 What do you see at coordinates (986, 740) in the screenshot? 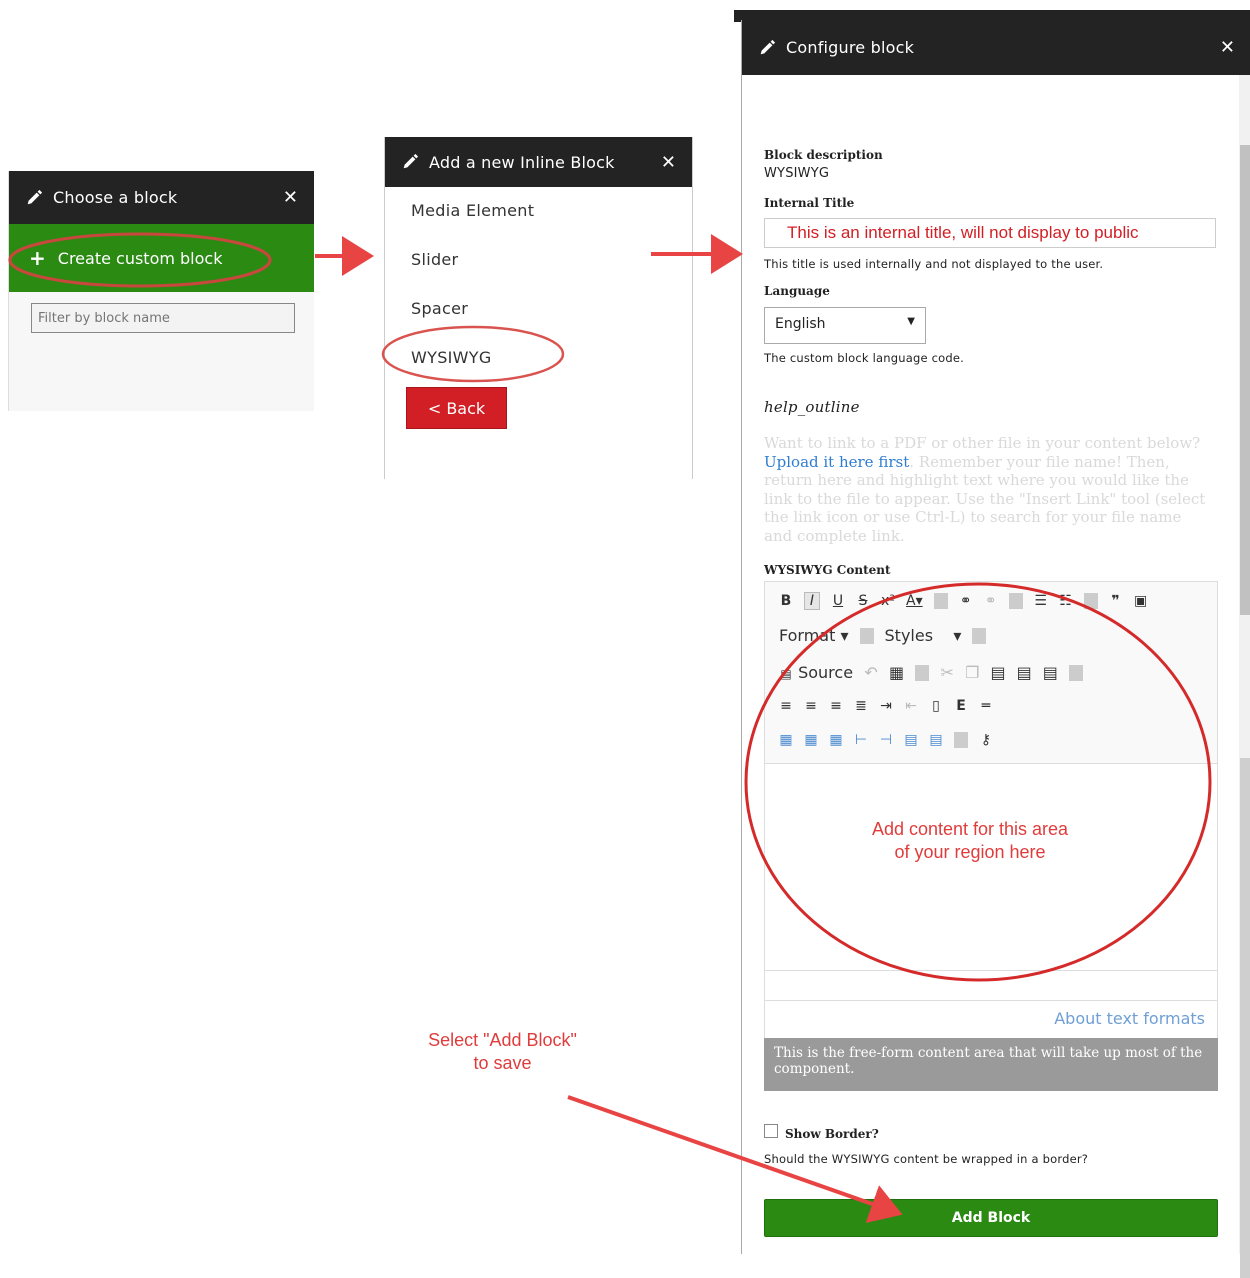
I see `key-icon: ⚷` at bounding box center [986, 740].